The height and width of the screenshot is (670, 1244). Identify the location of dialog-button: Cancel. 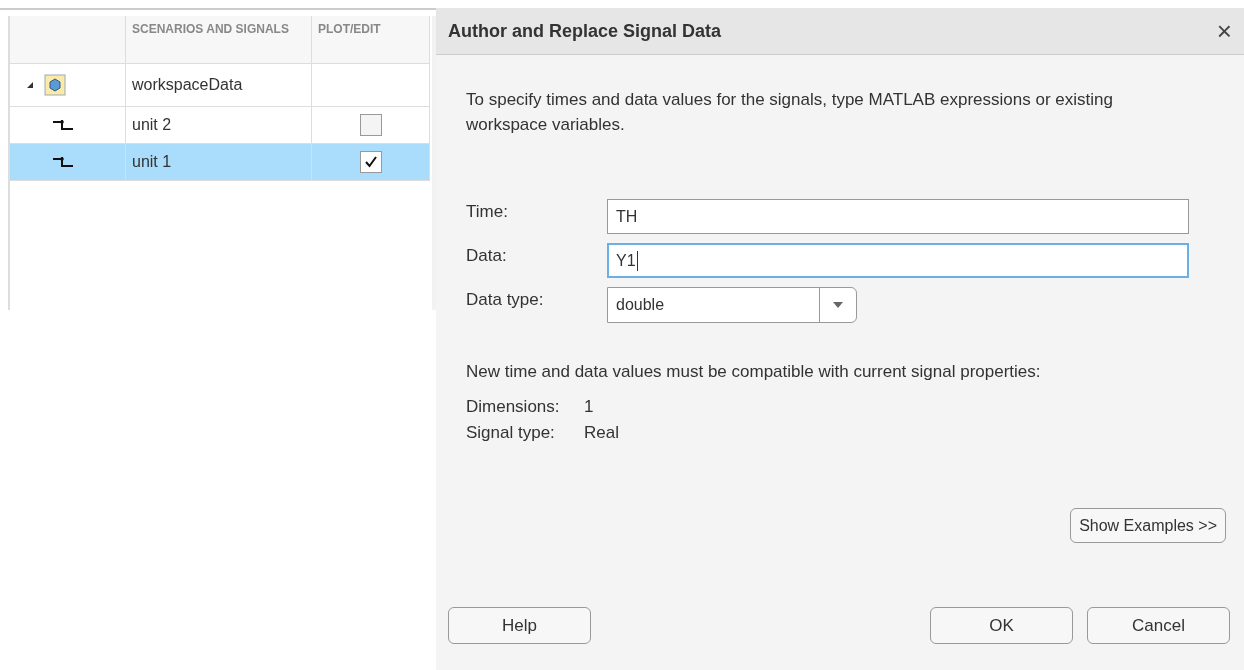
(1158, 625).